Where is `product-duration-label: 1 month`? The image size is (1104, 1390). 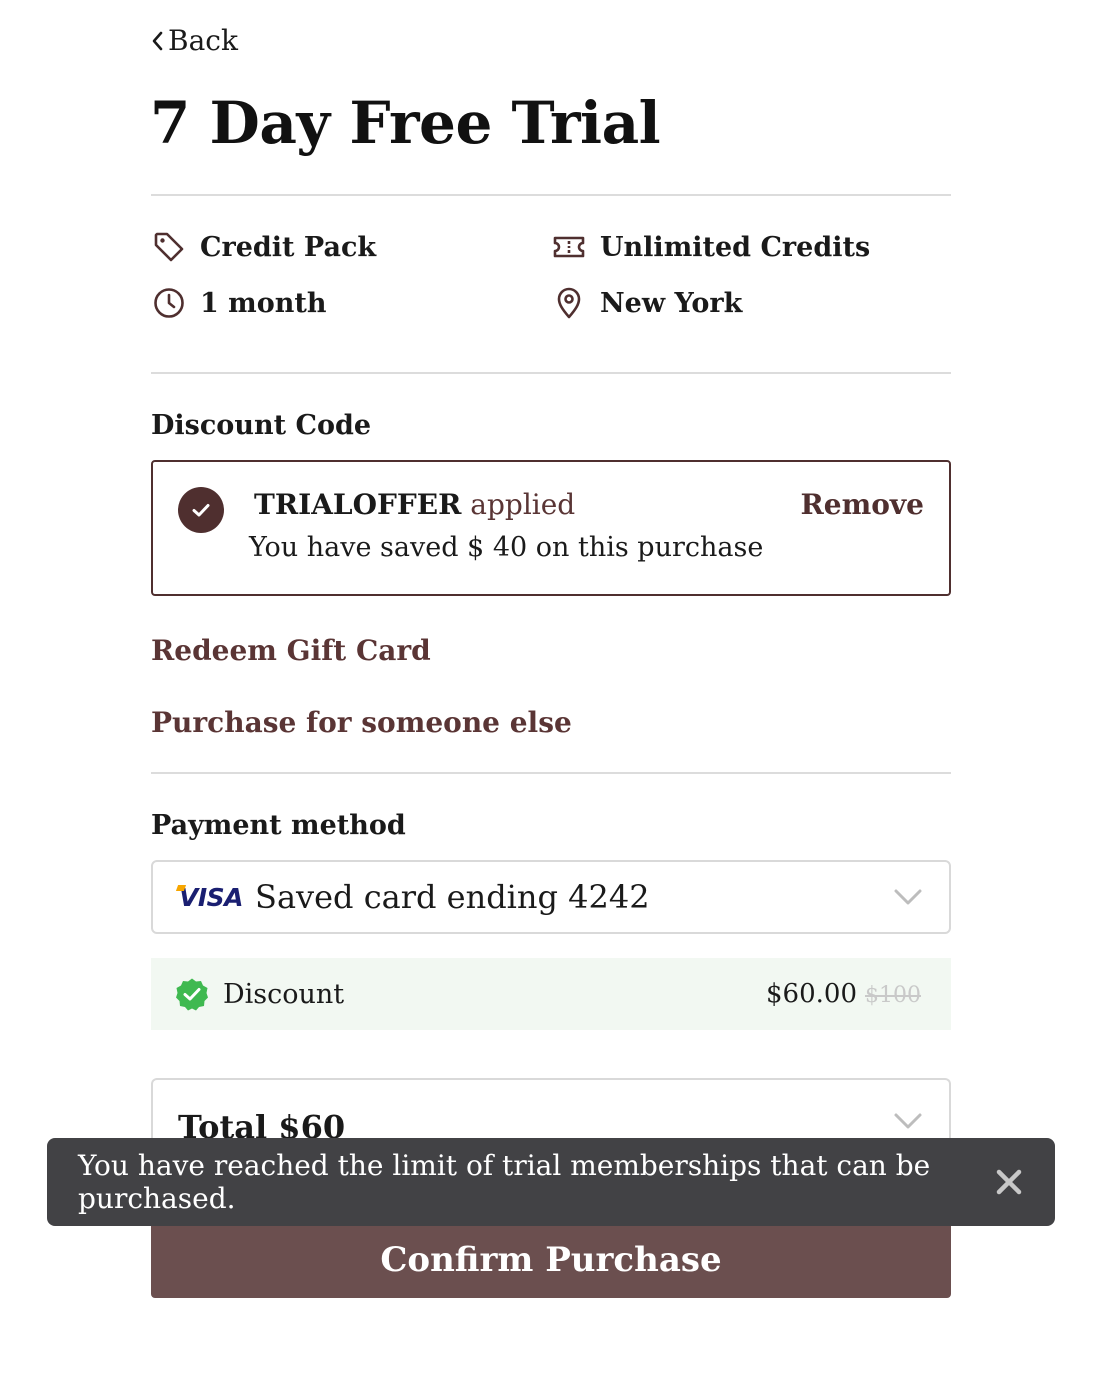
product-duration-label: 1 month is located at coordinates (263, 303).